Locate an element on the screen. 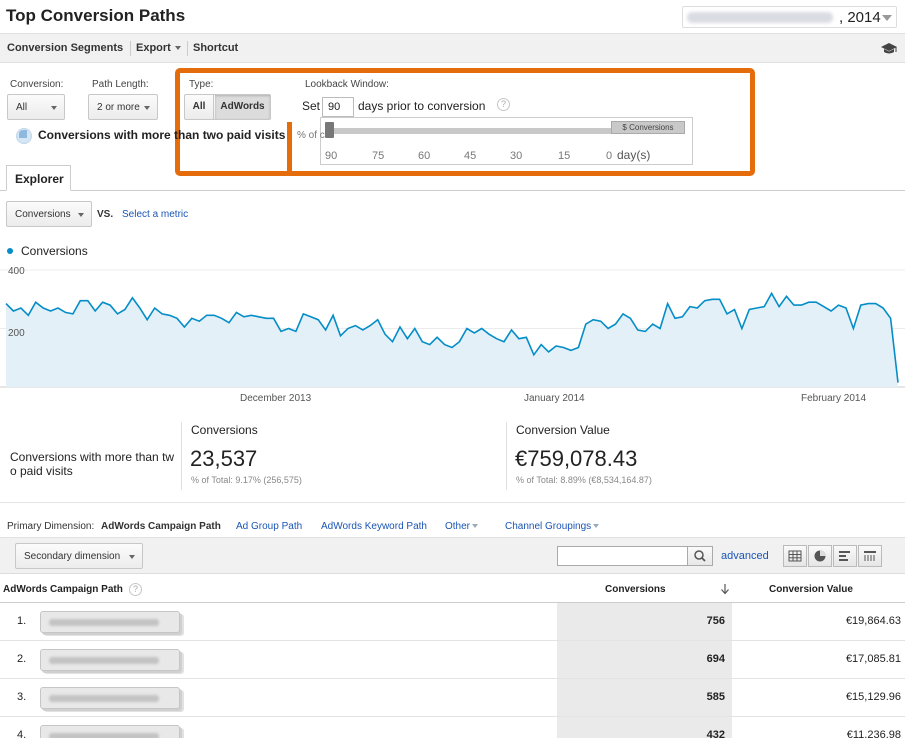 This screenshot has height=738, width=905. y-tick-label: 200 is located at coordinates (16, 333).